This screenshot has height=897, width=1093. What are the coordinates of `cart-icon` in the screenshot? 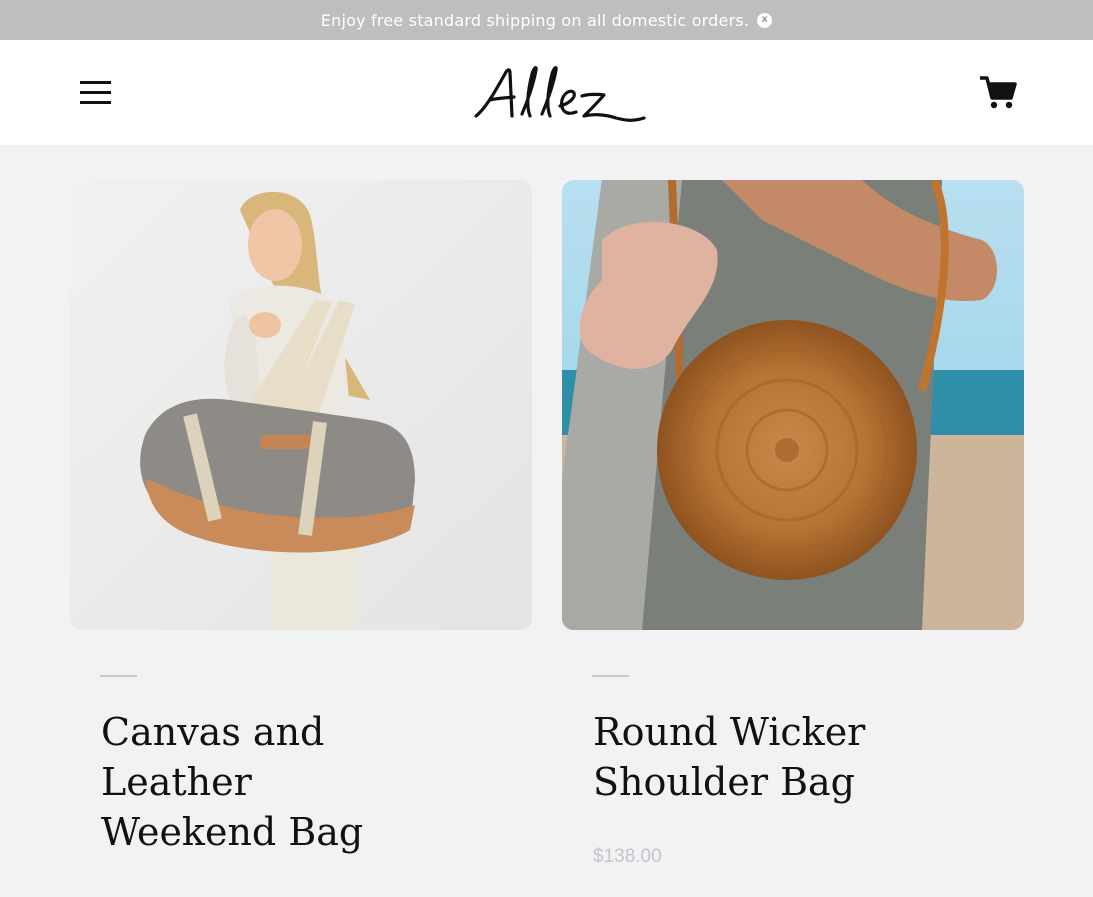 It's located at (998, 92).